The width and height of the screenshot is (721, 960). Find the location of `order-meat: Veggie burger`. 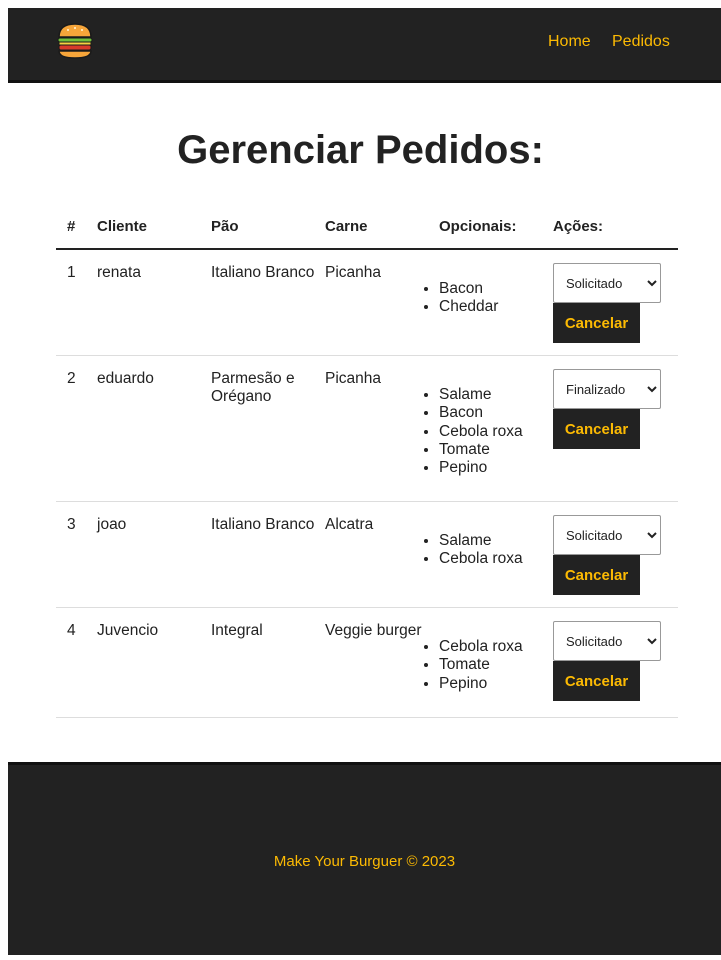

order-meat: Veggie burger is located at coordinates (373, 630).